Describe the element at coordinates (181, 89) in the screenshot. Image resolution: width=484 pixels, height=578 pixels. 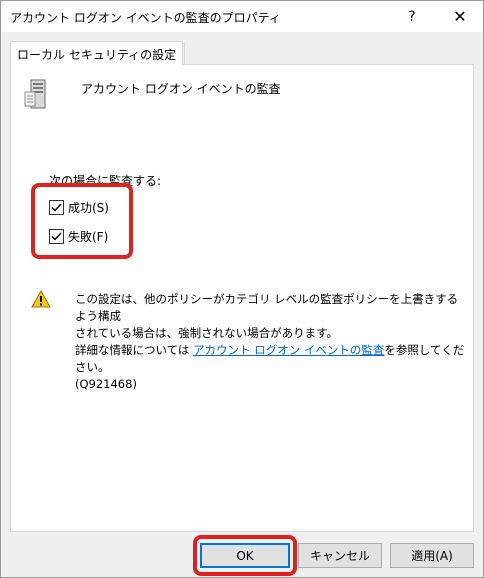
I see `policy-name: アカウント ログオン イベントの監査` at that location.